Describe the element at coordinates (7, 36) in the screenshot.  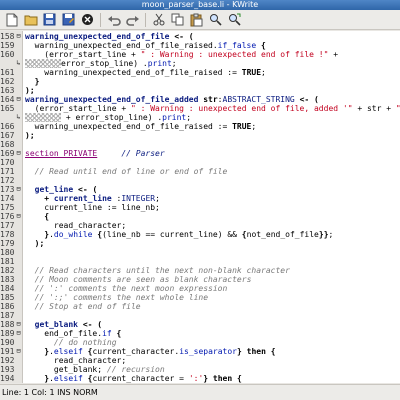
I see `line-number: 158` at that location.